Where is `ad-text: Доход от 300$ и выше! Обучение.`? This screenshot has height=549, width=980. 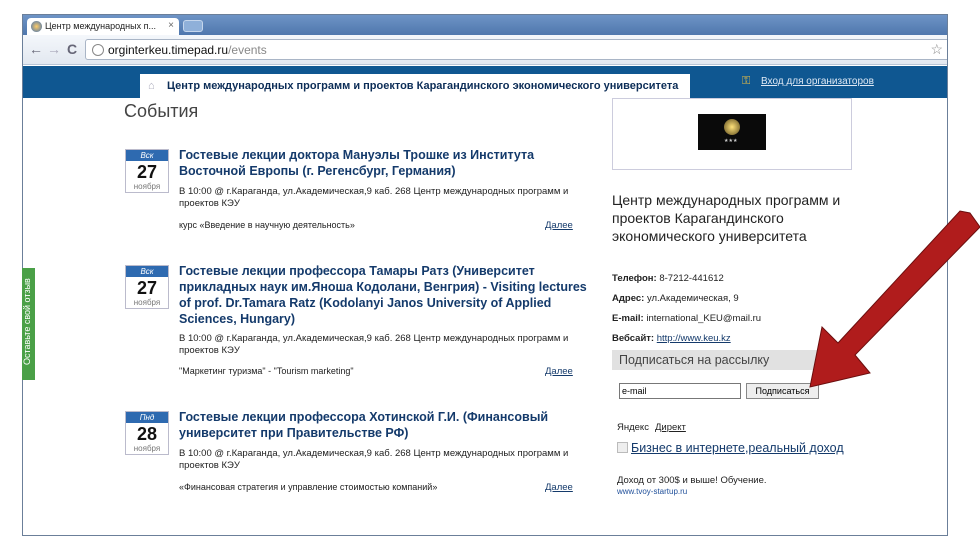 ad-text: Доход от 300$ и выше! Обучение. is located at coordinates (692, 480).